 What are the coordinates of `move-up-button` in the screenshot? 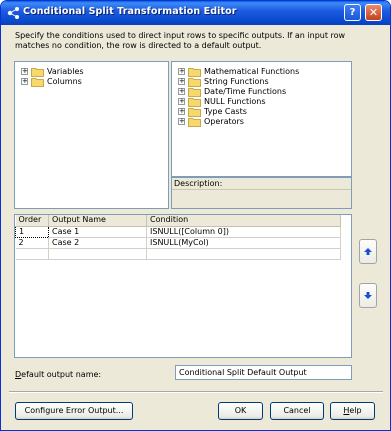 It's located at (368, 251).